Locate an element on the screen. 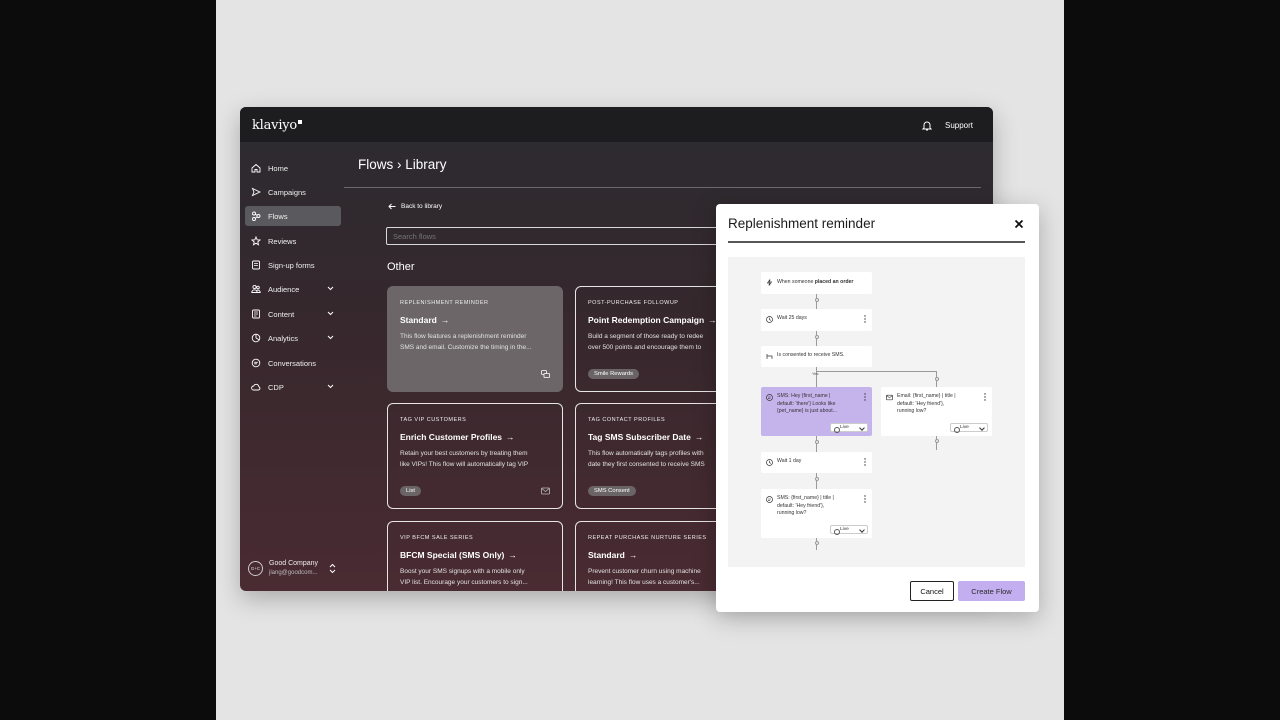 The height and width of the screenshot is (720, 1280). sidebar-item-label: Conversations is located at coordinates (292, 363).